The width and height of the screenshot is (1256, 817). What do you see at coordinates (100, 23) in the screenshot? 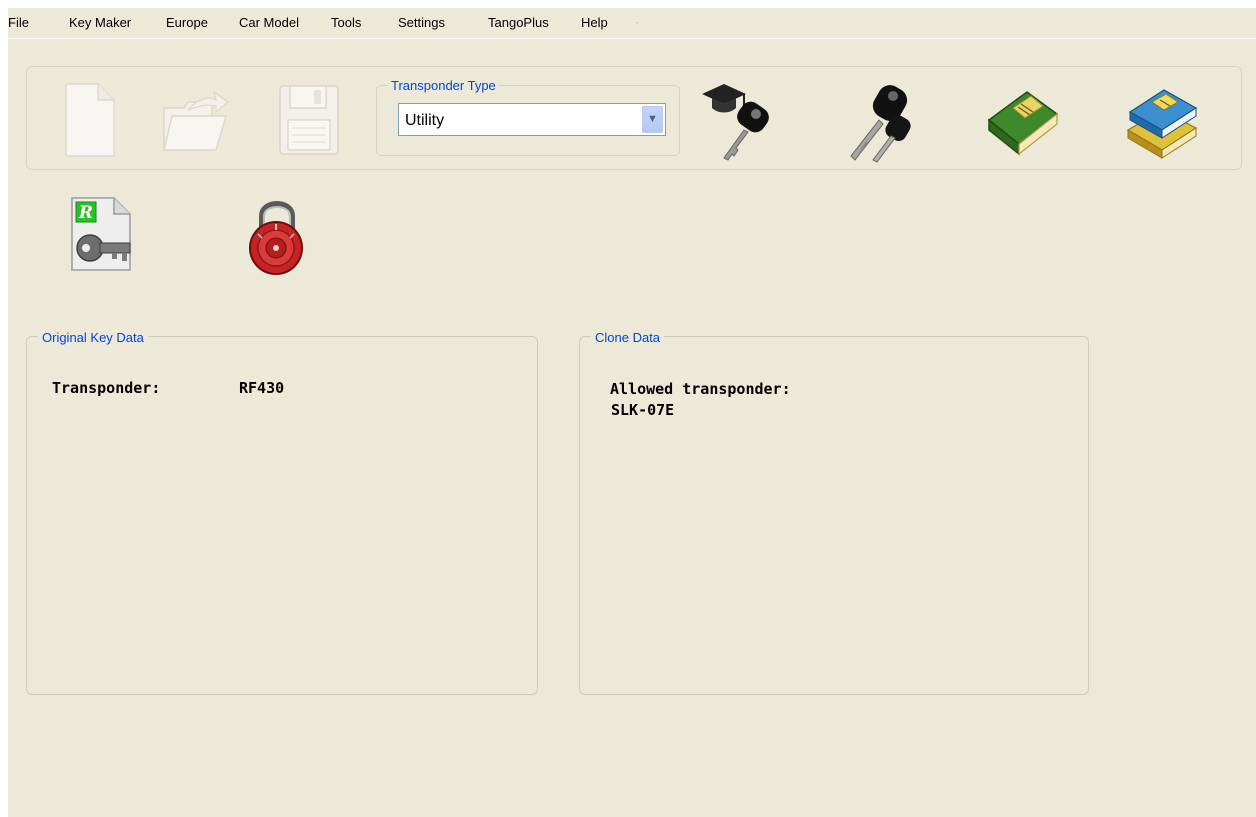
I see `menu-key-maker: Key Maker` at bounding box center [100, 23].